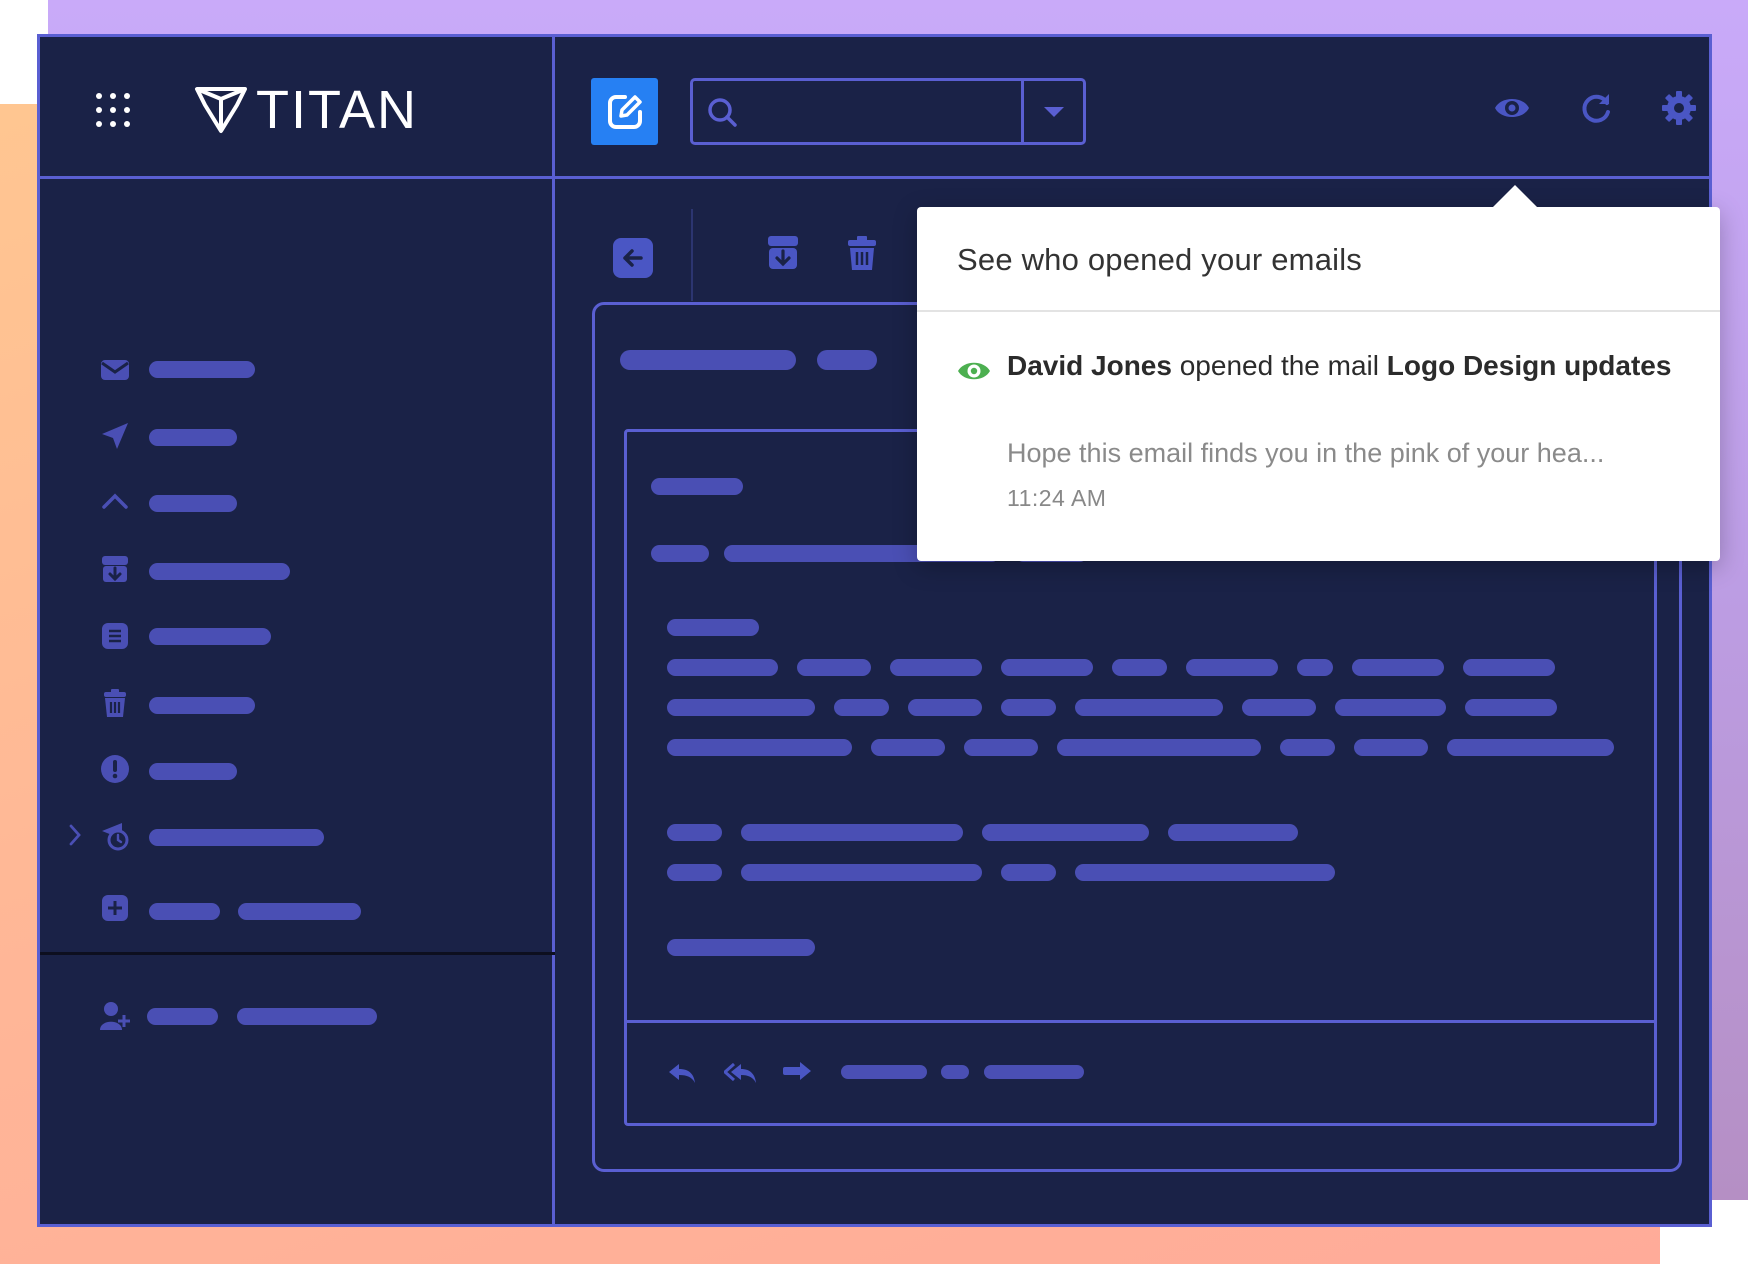 The image size is (1748, 1264). I want to click on popover-caret, so click(1515, 196).